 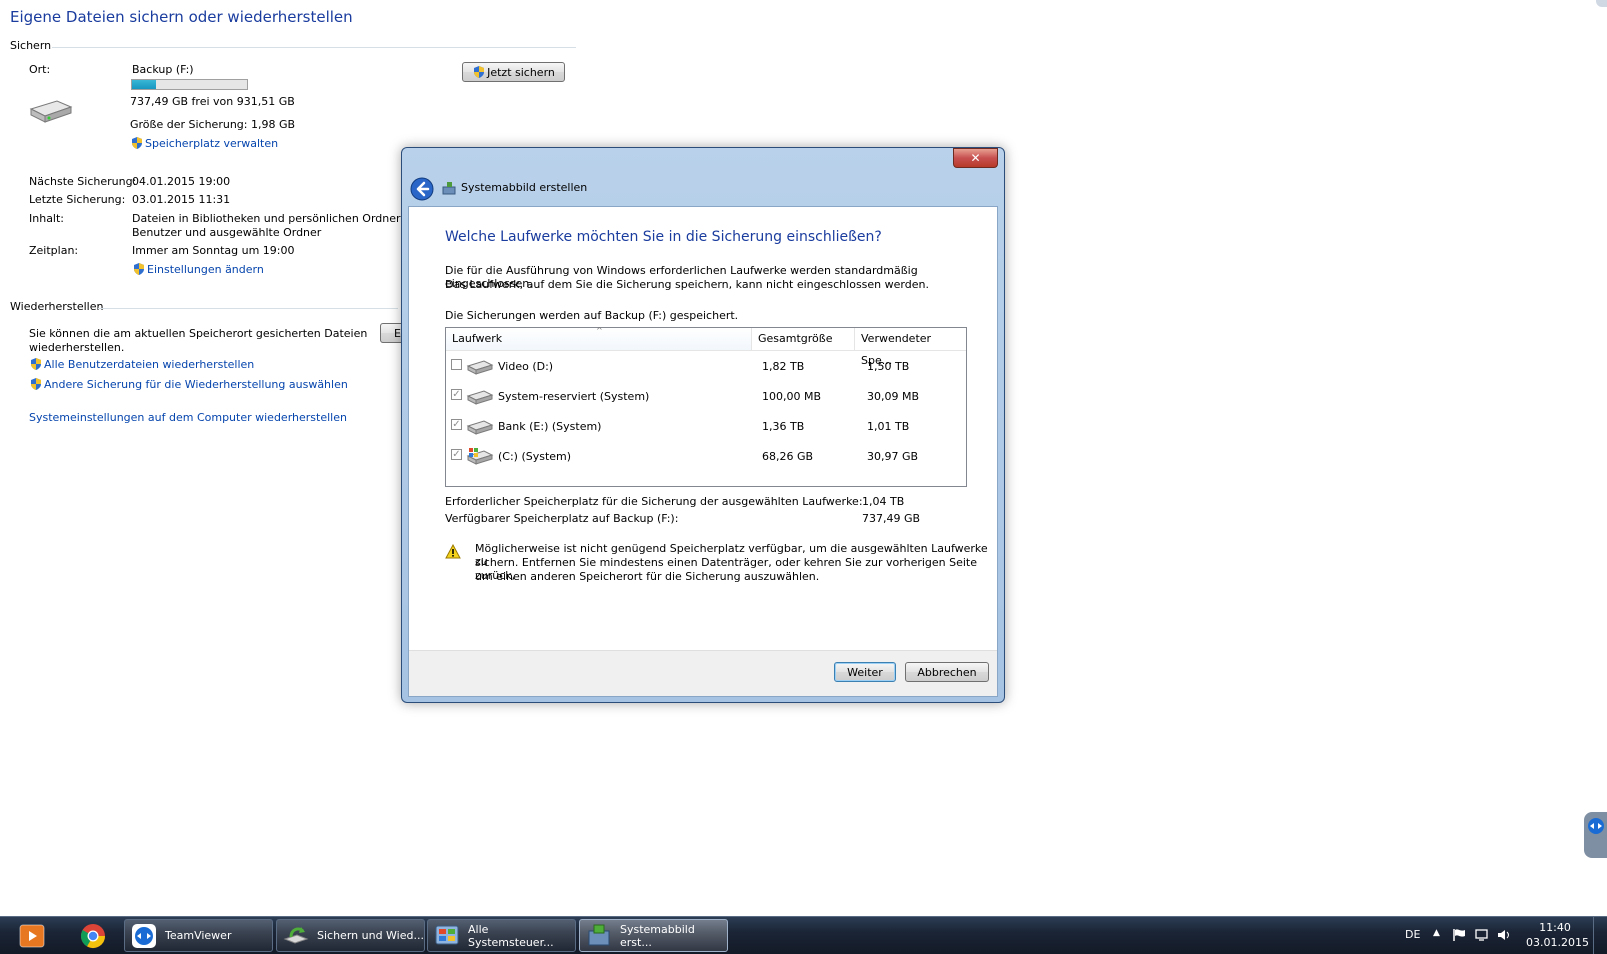 What do you see at coordinates (706, 456) in the screenshot?
I see `drive-row: ✓ (C:) (System) 68,26 GB 30,97 GB` at bounding box center [706, 456].